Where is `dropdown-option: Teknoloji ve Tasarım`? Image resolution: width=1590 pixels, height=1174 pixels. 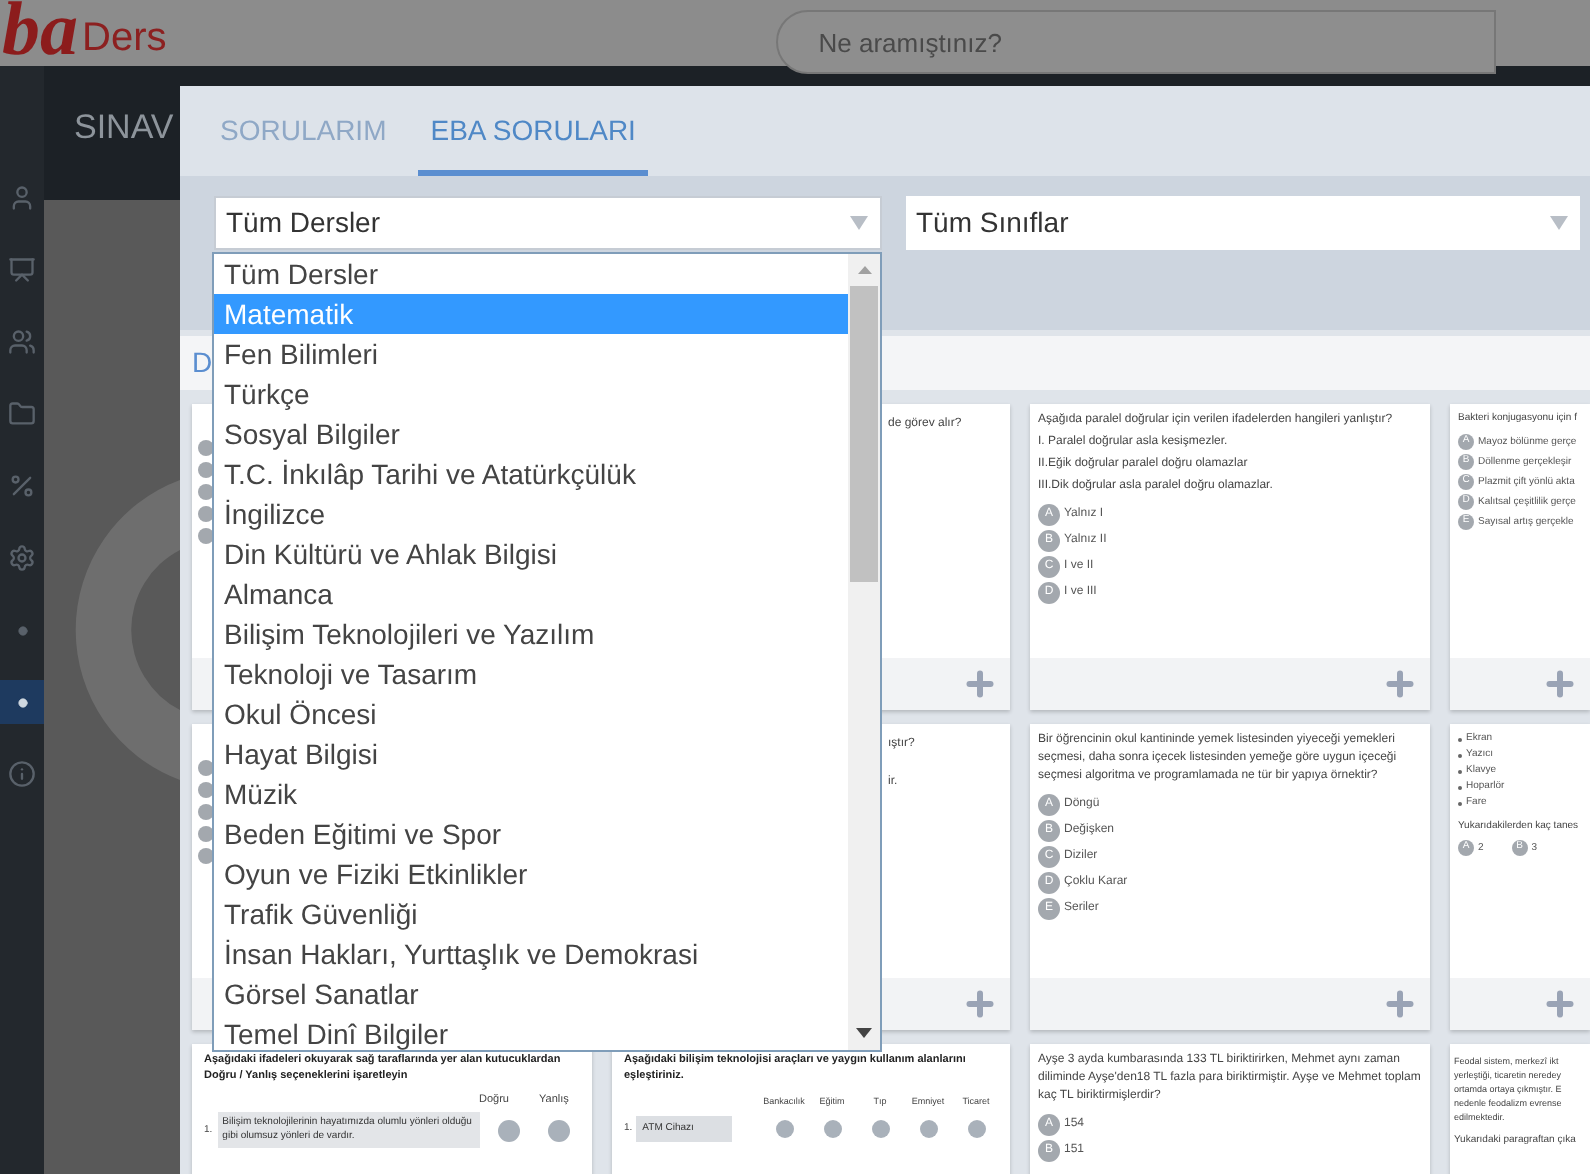 dropdown-option: Teknoloji ve Tasarım is located at coordinates (531, 674).